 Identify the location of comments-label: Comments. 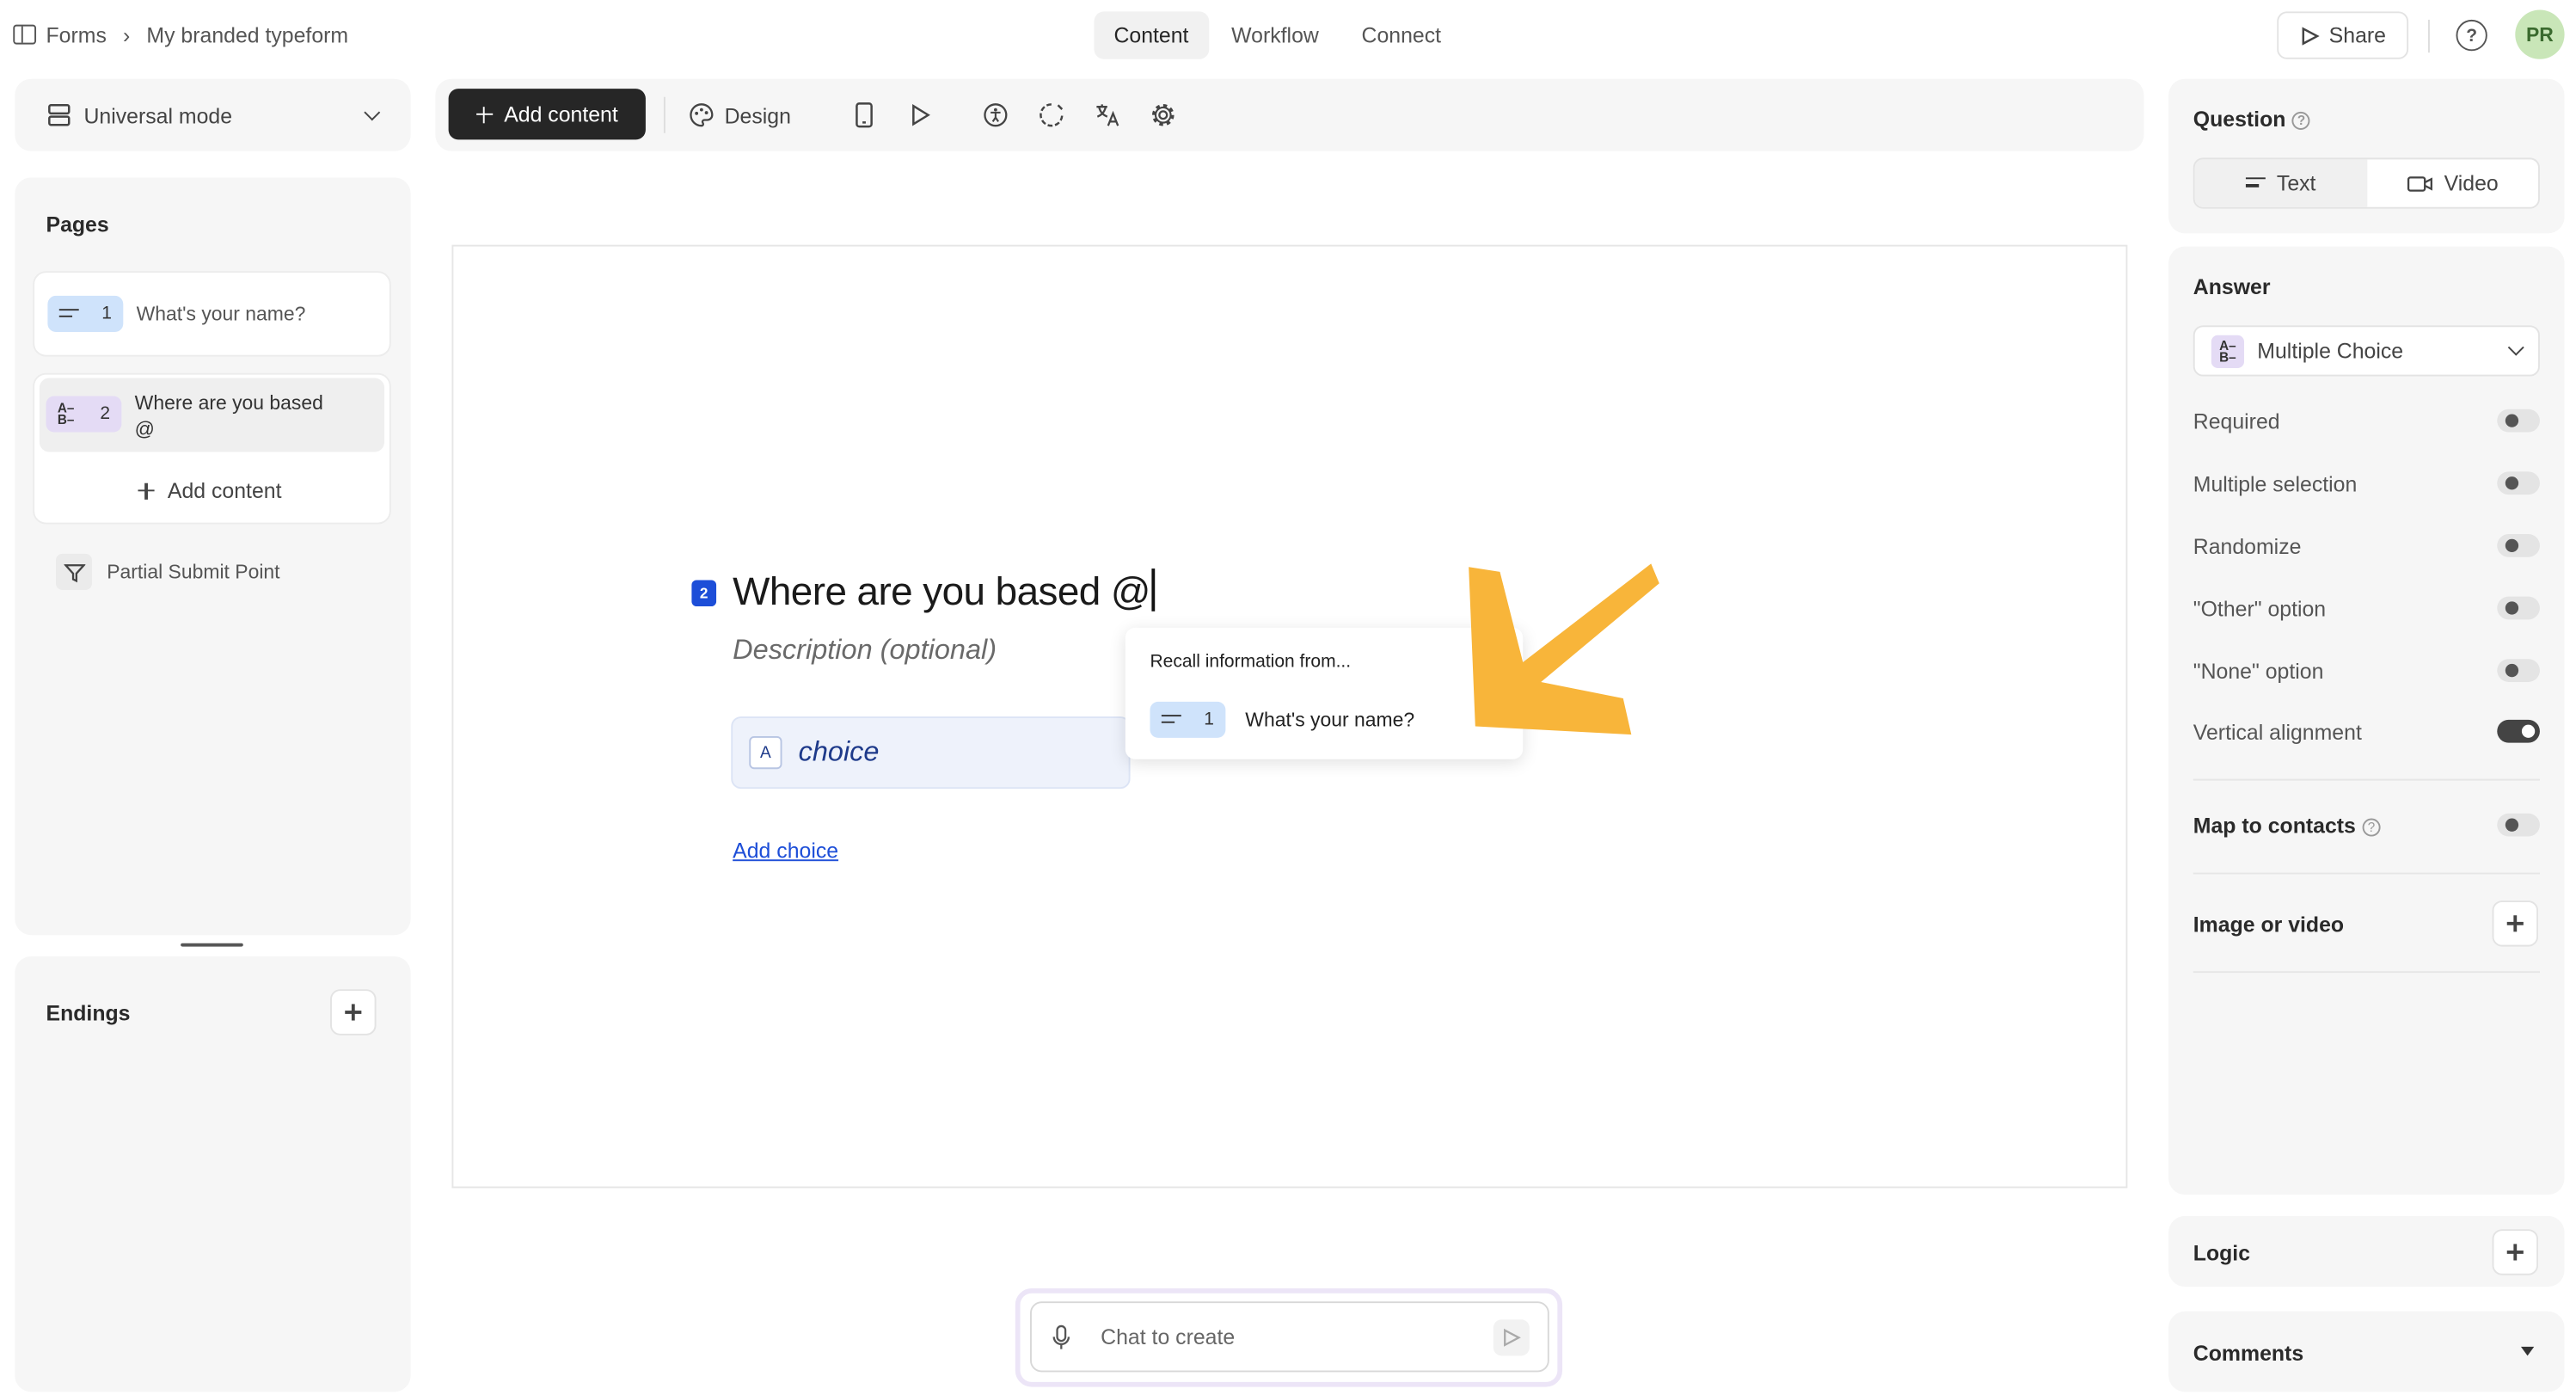
(2248, 1353).